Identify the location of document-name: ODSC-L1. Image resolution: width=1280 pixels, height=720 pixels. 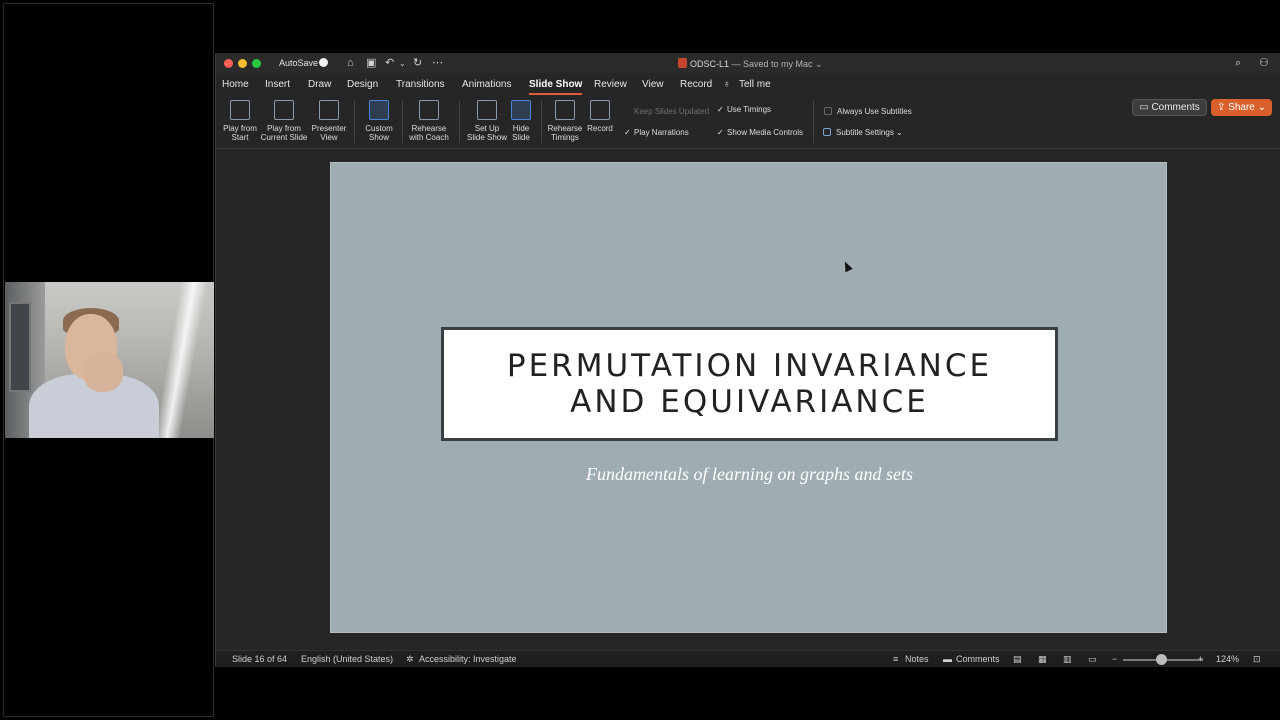
(710, 64).